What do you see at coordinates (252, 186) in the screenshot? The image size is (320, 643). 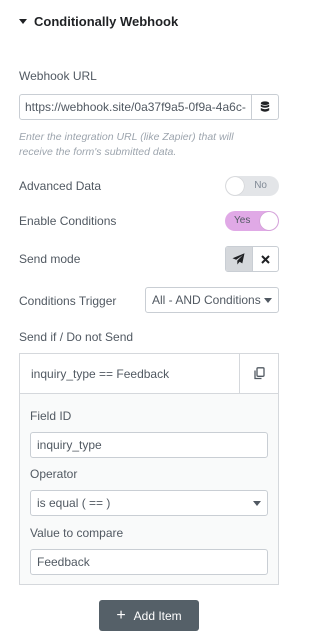 I see `advanced-data-toggle: No` at bounding box center [252, 186].